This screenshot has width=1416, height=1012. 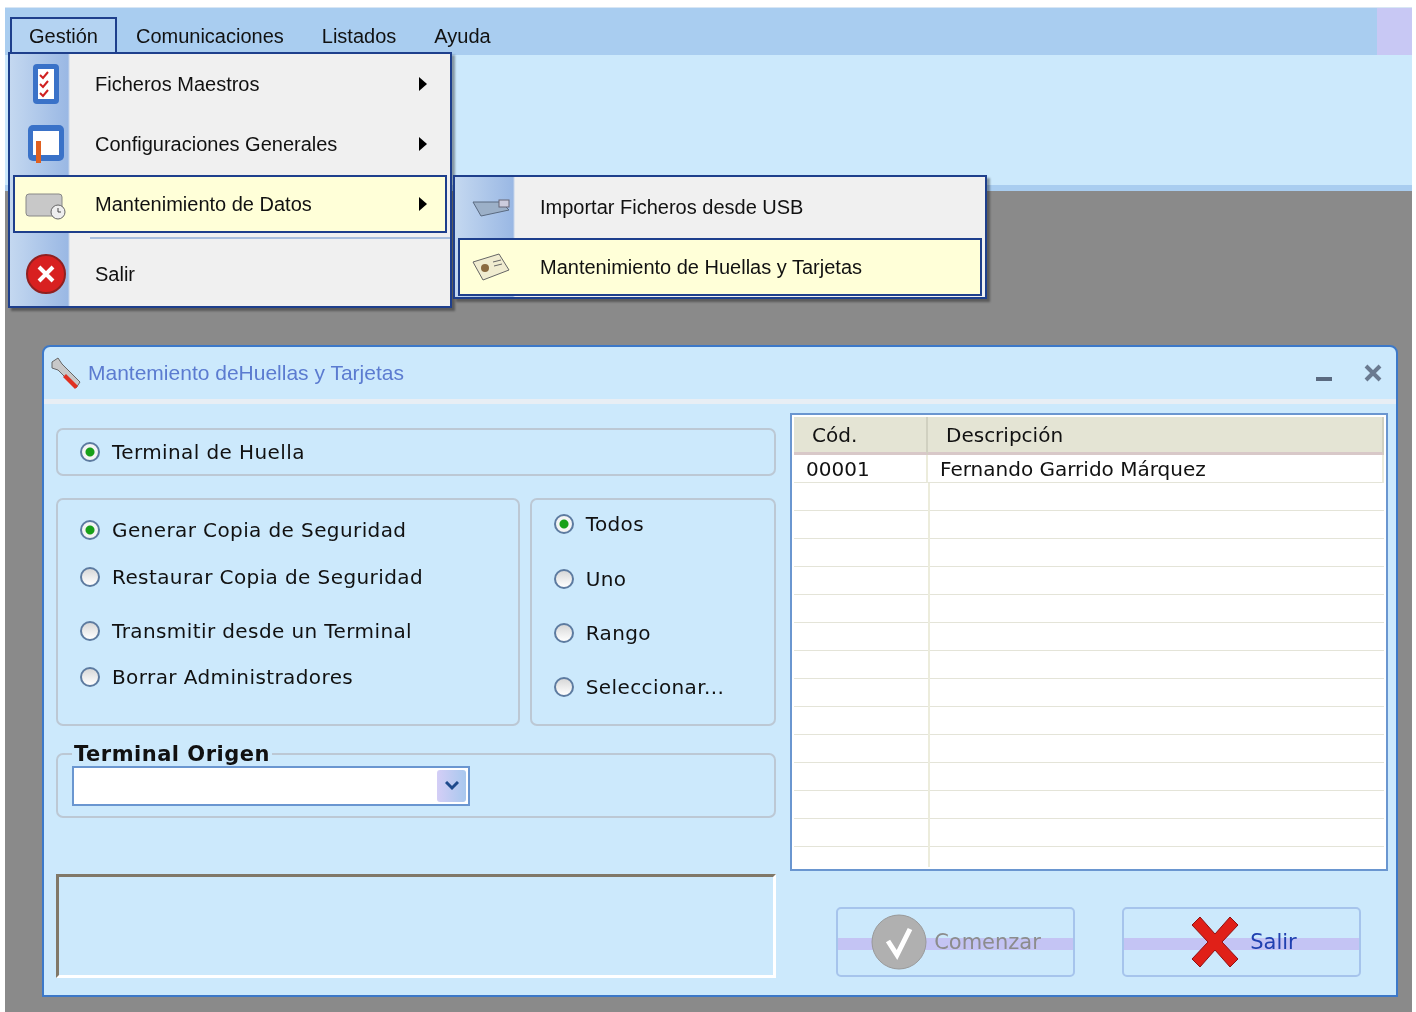 I want to click on close-circle-icon, so click(x=46, y=274).